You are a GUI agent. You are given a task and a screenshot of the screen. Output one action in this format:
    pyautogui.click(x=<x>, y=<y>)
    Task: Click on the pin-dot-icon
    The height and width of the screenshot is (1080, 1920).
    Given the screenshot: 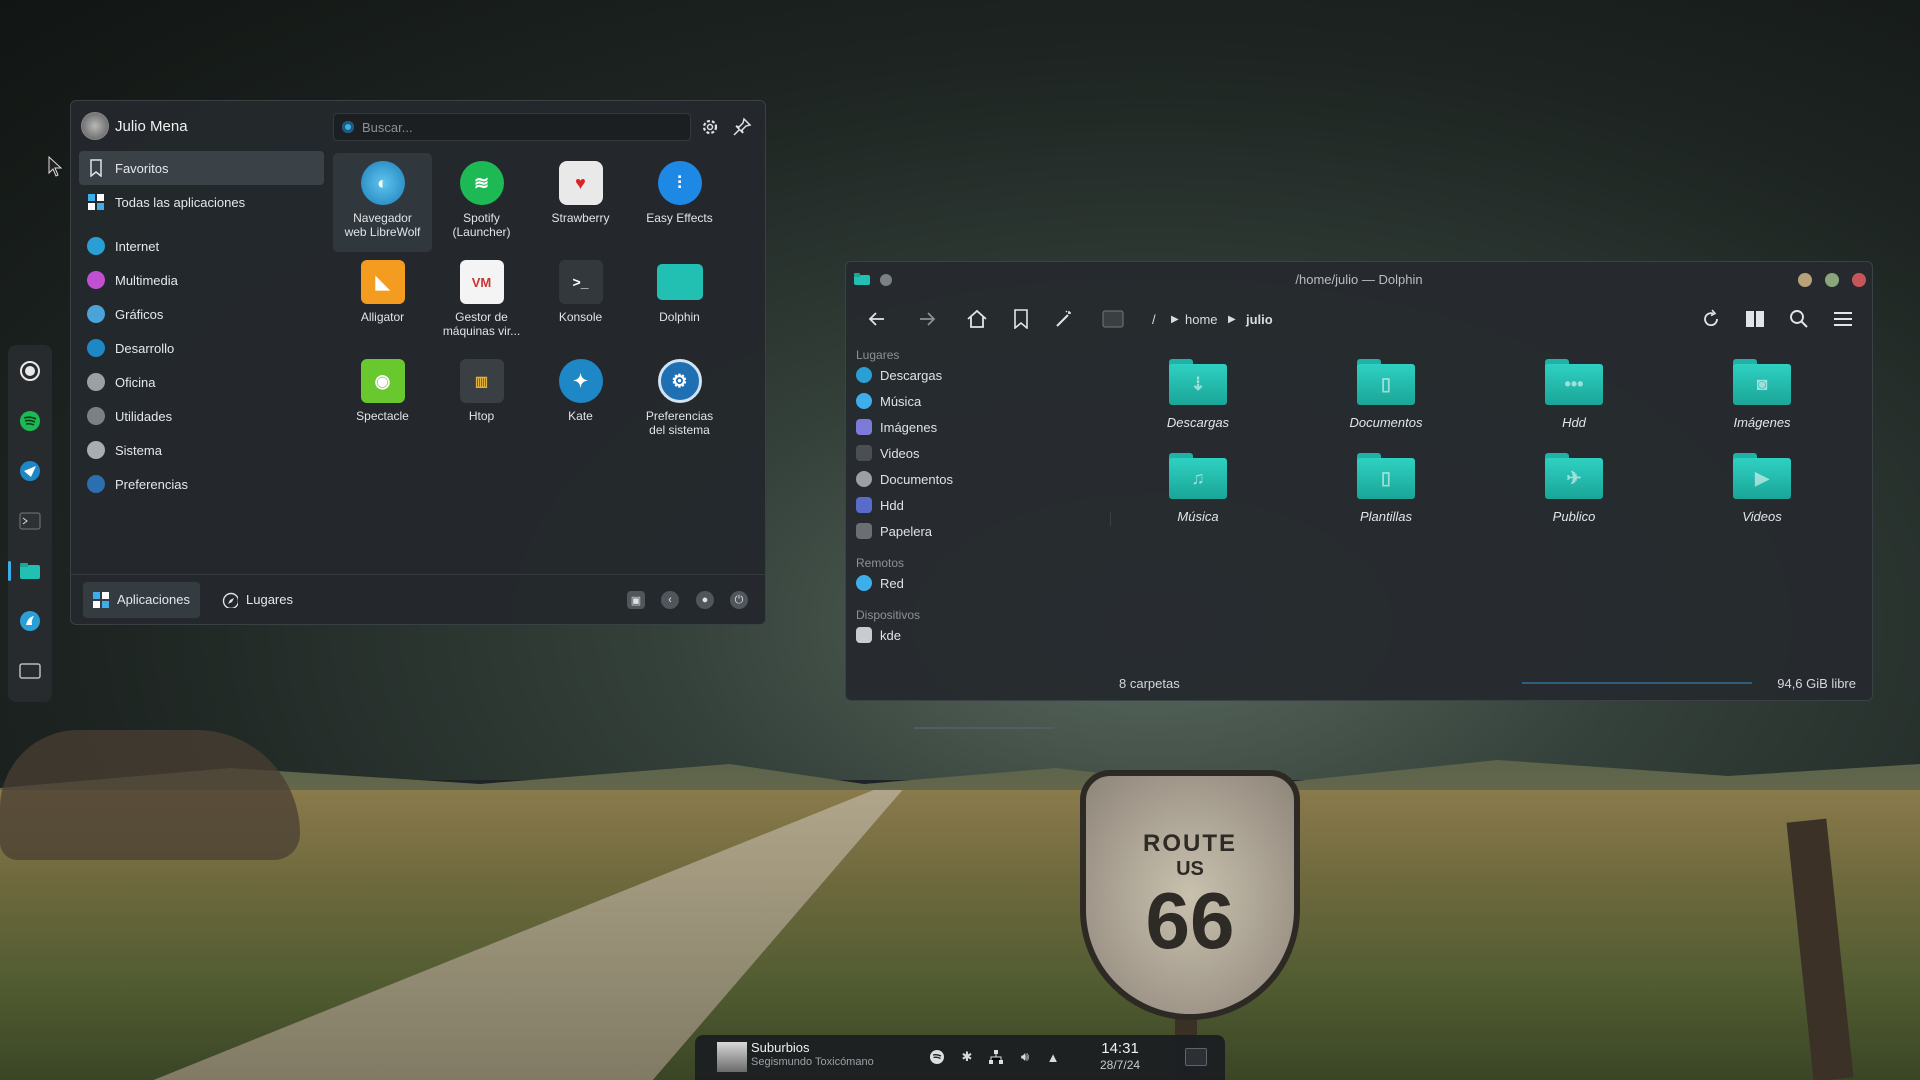 What is the action you would take?
    pyautogui.click(x=886, y=280)
    